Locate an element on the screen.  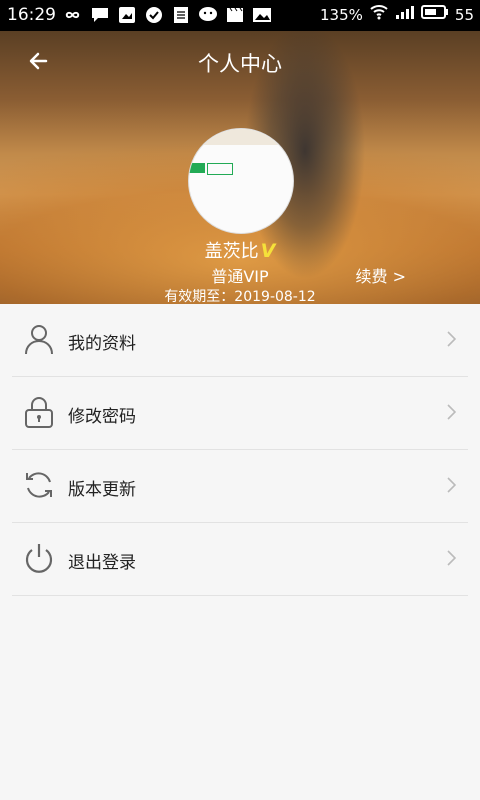
status-time: 16:29 is located at coordinates (31, 15).